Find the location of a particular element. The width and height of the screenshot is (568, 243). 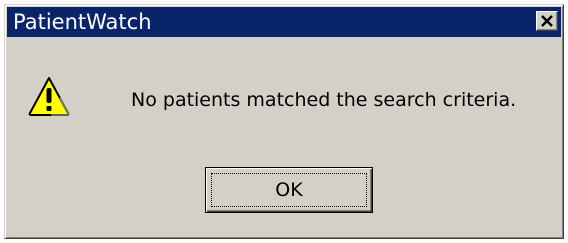

close-icon is located at coordinates (547, 21).